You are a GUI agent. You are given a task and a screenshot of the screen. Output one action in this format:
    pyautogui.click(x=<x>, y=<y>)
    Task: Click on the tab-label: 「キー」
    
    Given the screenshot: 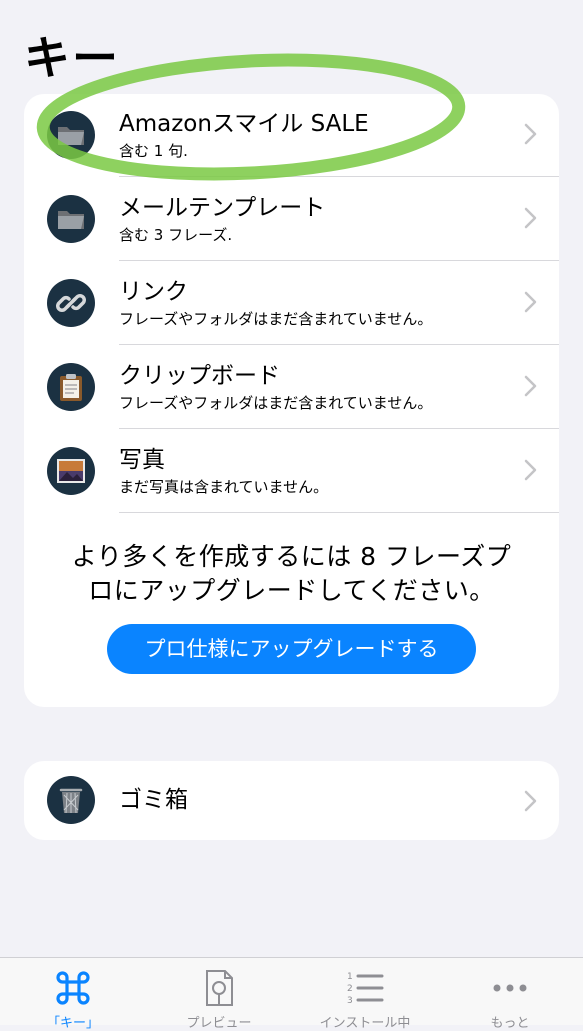 What is the action you would take?
    pyautogui.click(x=72, y=1023)
    